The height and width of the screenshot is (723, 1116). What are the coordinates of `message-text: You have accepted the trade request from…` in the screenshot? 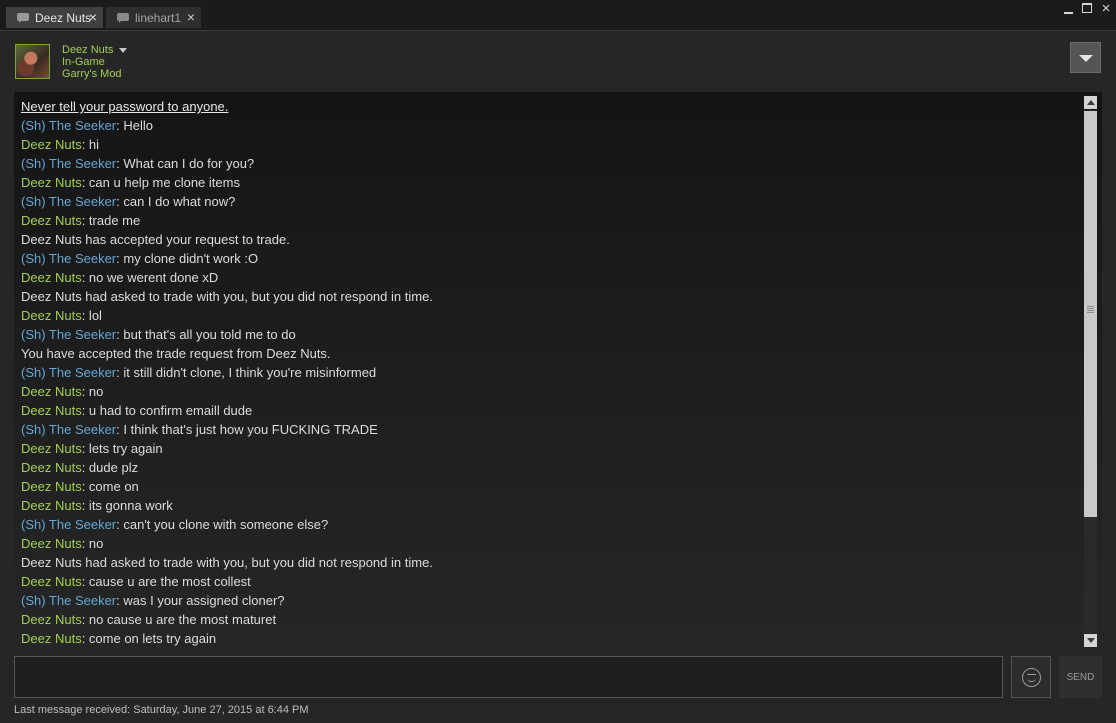 It's located at (176, 353).